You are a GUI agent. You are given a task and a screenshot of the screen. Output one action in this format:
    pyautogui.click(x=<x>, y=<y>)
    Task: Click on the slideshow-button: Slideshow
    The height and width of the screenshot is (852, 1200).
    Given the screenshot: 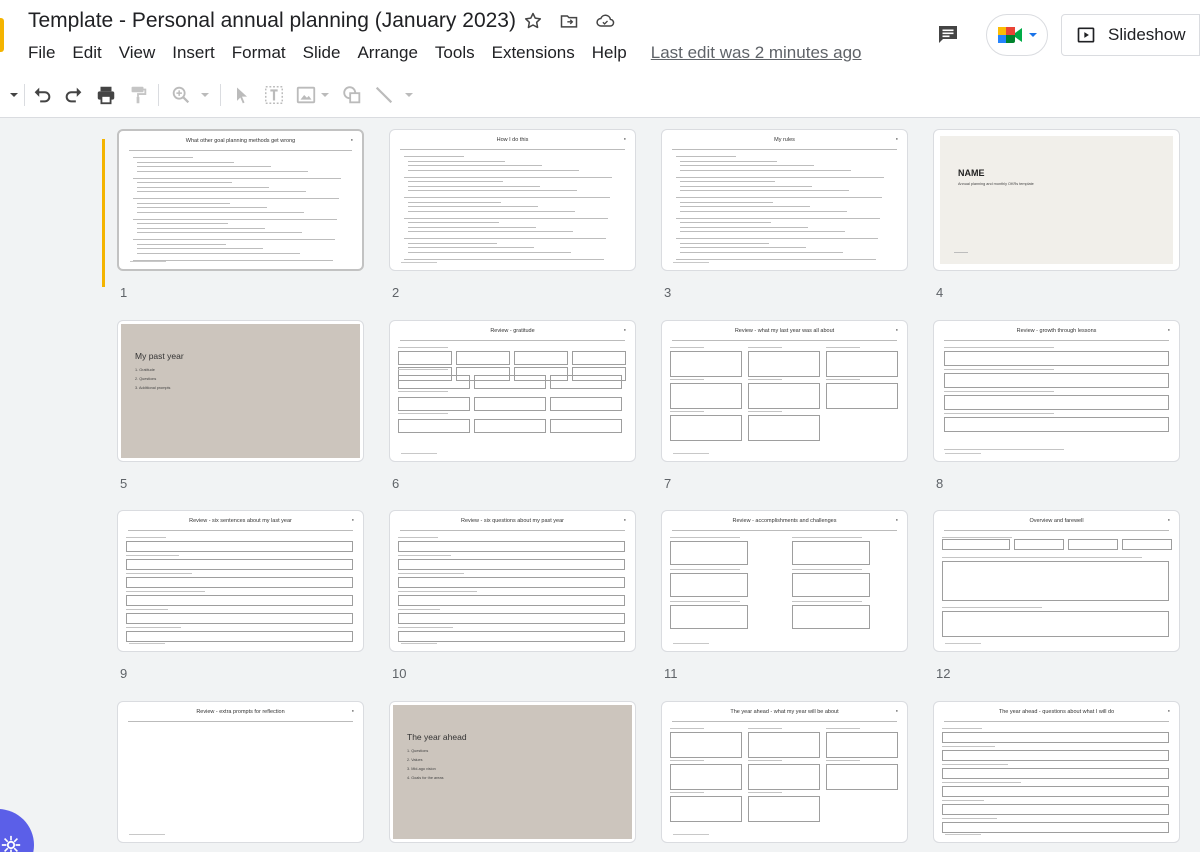 What is the action you would take?
    pyautogui.click(x=1130, y=35)
    